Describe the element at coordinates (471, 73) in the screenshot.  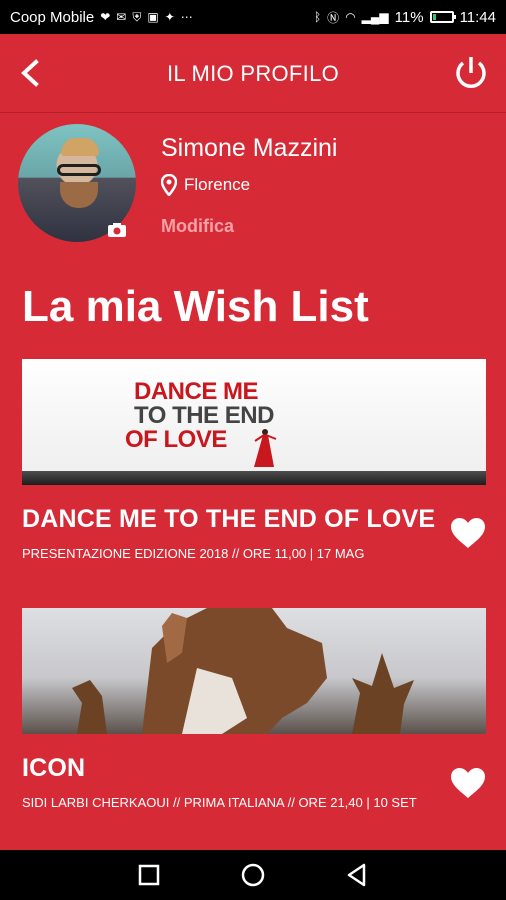
I see `power-icon` at that location.